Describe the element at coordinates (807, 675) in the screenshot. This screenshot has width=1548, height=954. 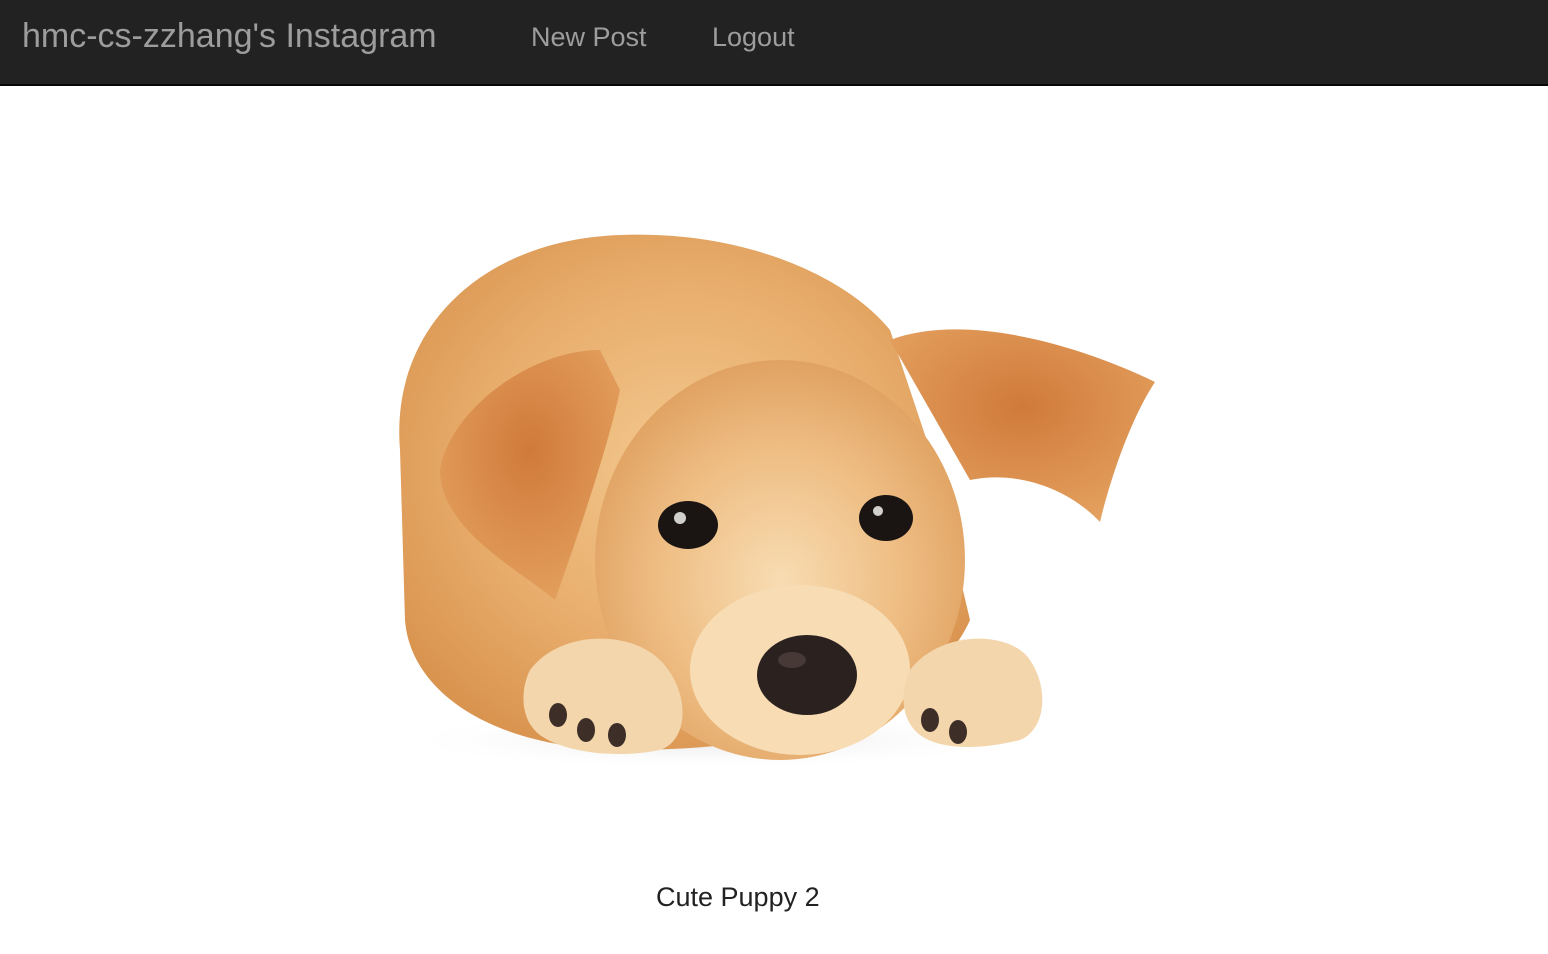
I see `nose` at that location.